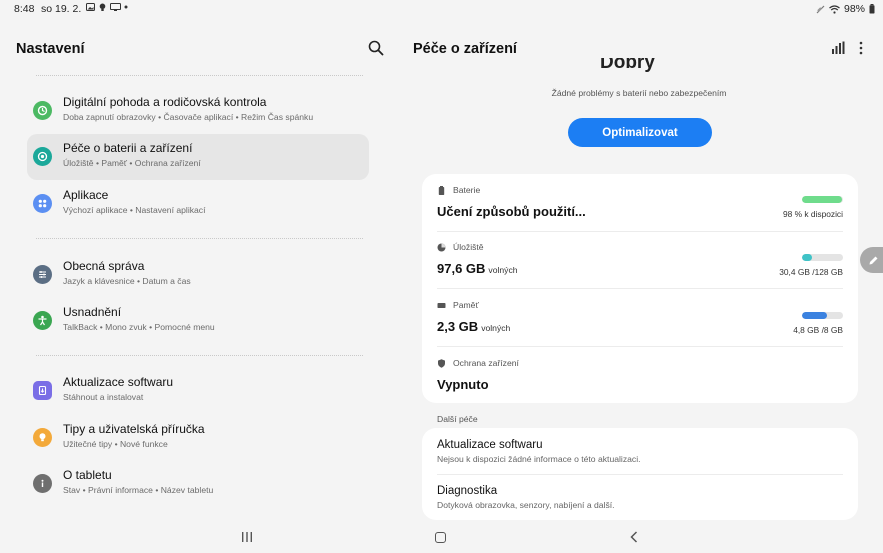  What do you see at coordinates (467, 190) in the screenshot?
I see `battery-label: Baterie` at bounding box center [467, 190].